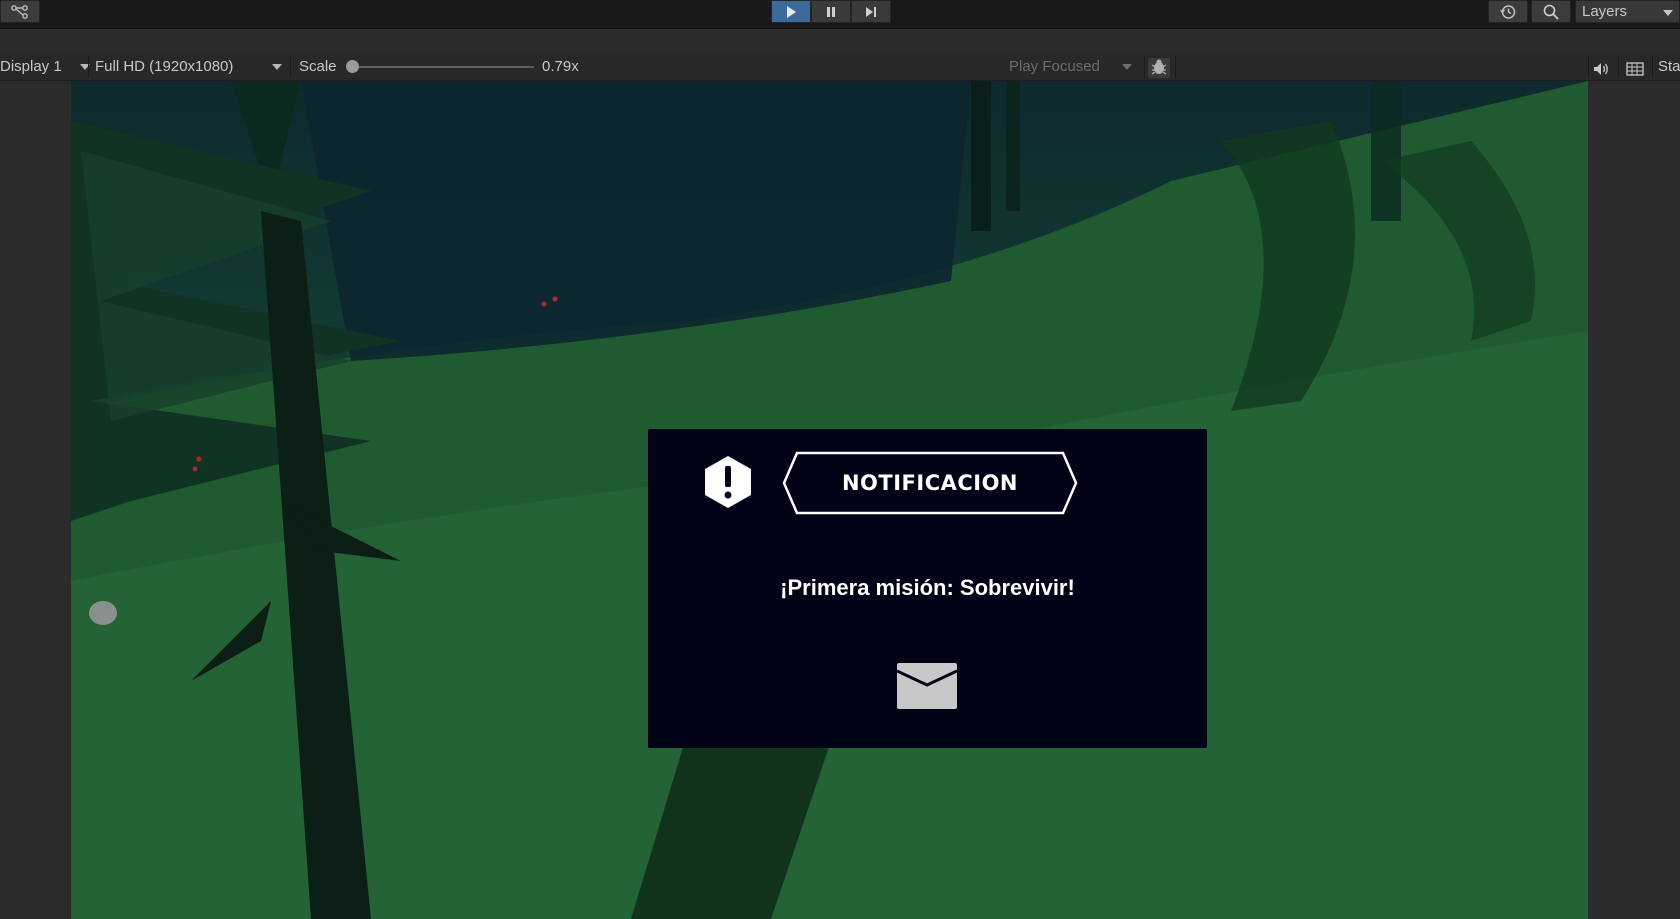 The height and width of the screenshot is (919, 1680). I want to click on play-icon, so click(791, 11).